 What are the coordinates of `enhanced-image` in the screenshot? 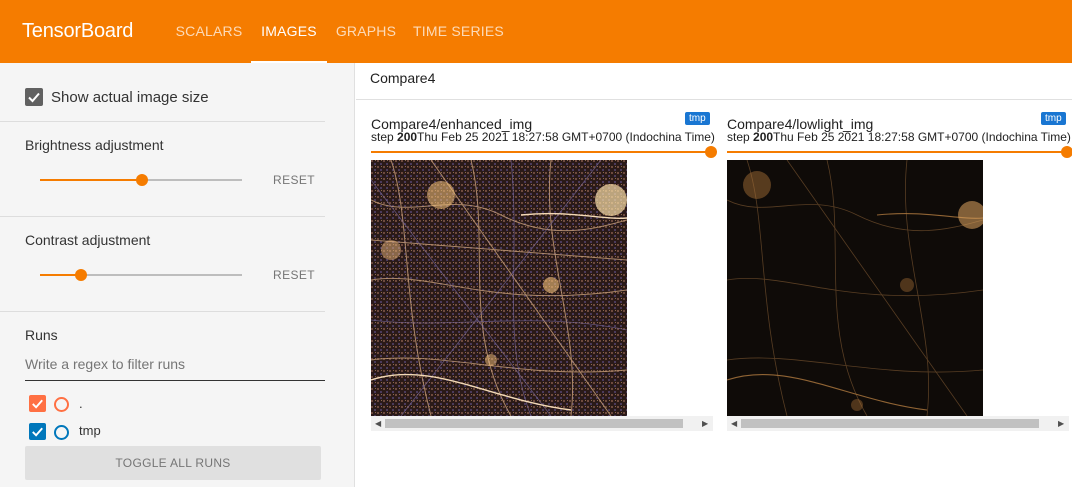 It's located at (499, 288).